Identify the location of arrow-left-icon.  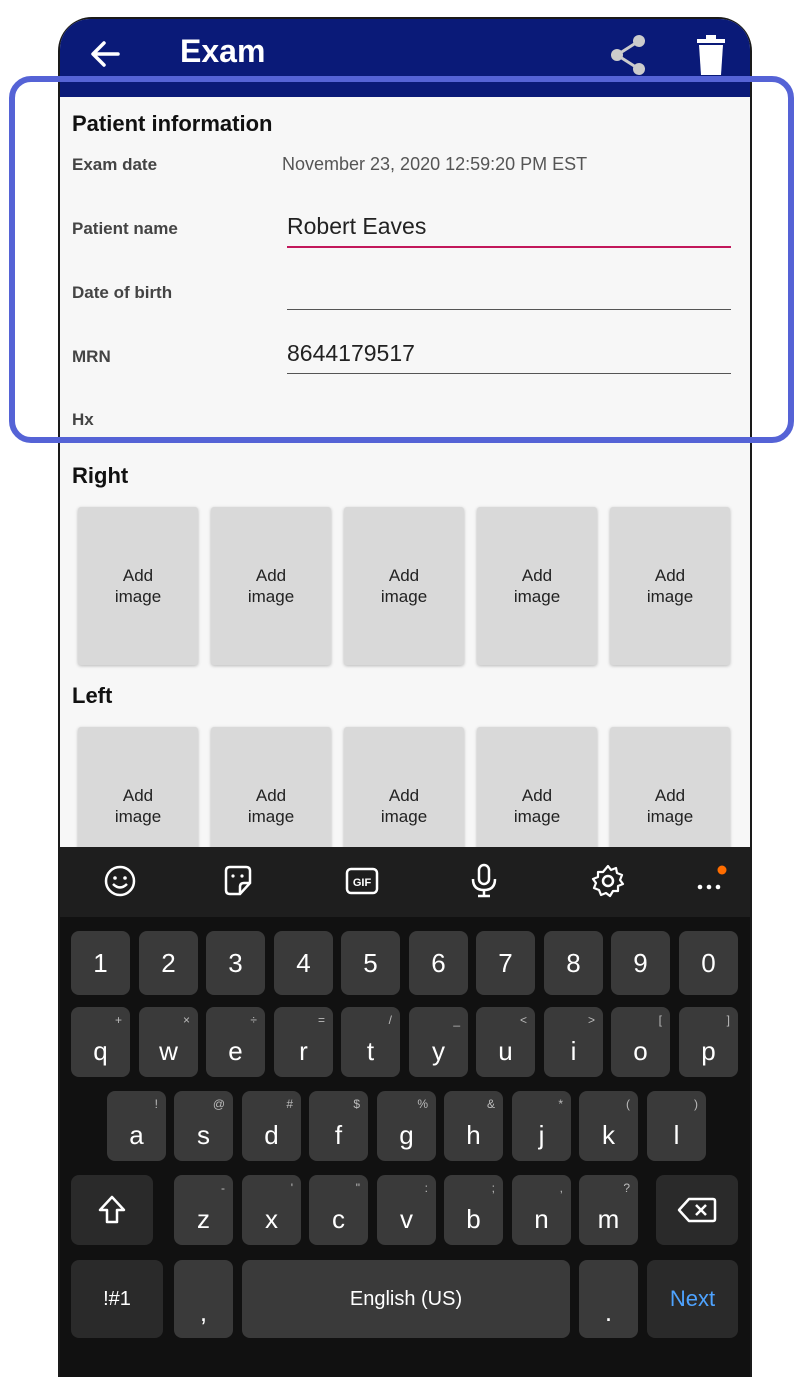
(106, 54).